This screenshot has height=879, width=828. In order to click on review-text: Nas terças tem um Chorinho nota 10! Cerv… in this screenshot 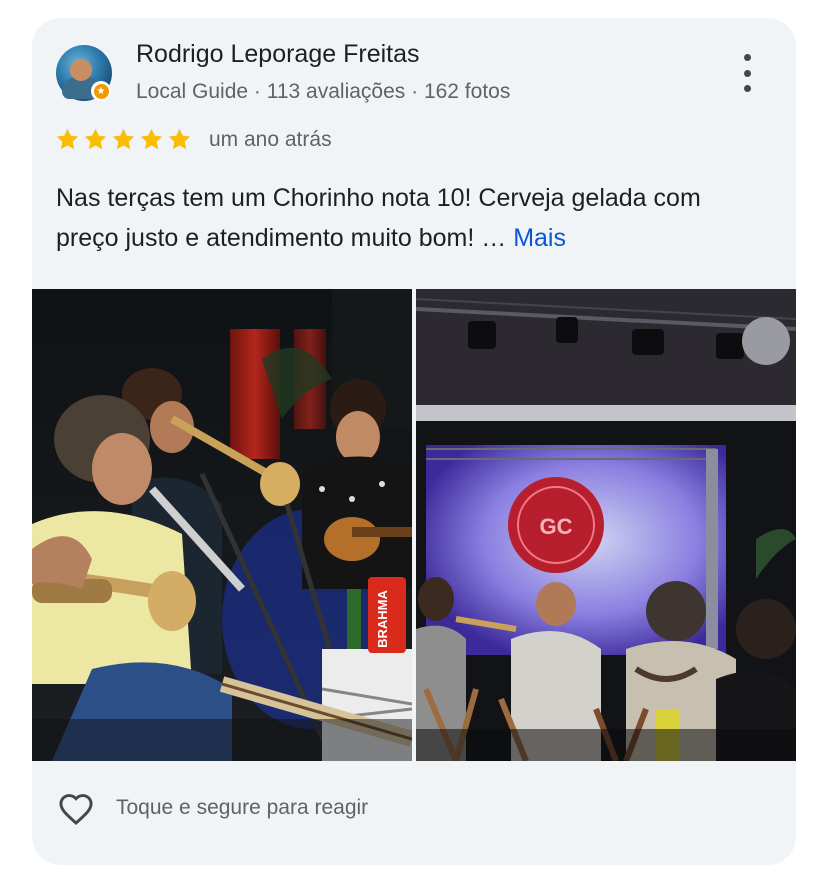, I will do `click(378, 218)`.